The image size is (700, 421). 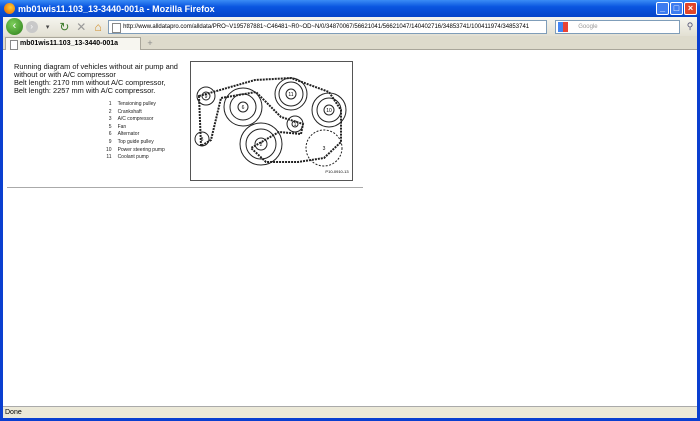 I want to click on legend-item: 11 Coolant pump, so click(x=135, y=158).